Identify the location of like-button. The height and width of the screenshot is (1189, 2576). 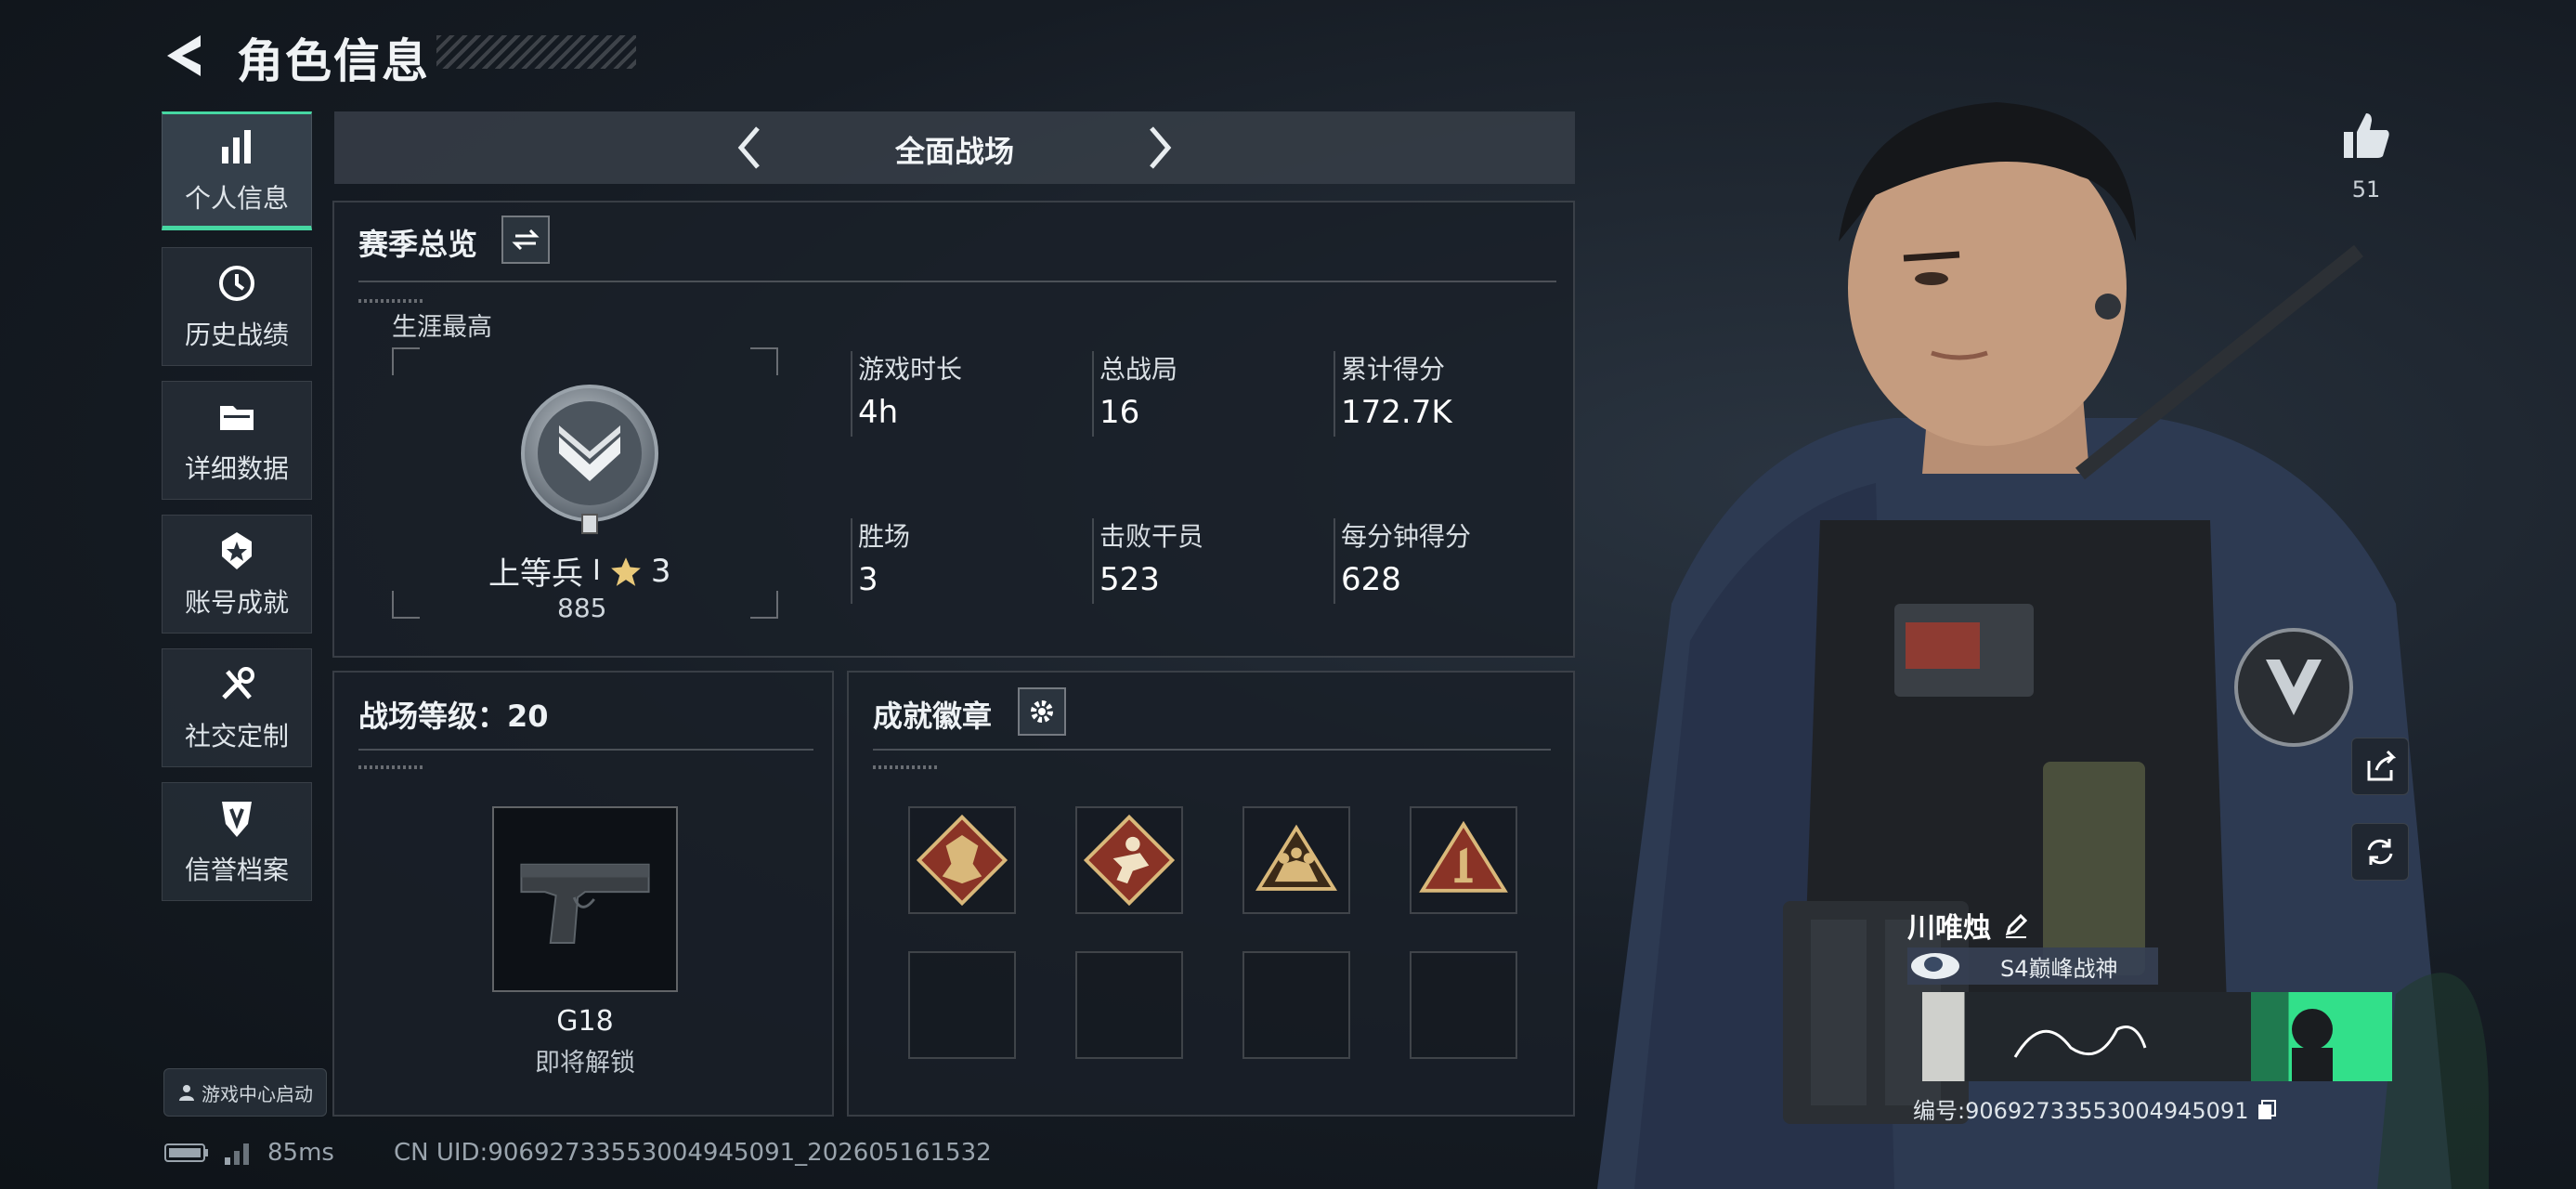
(2366, 135).